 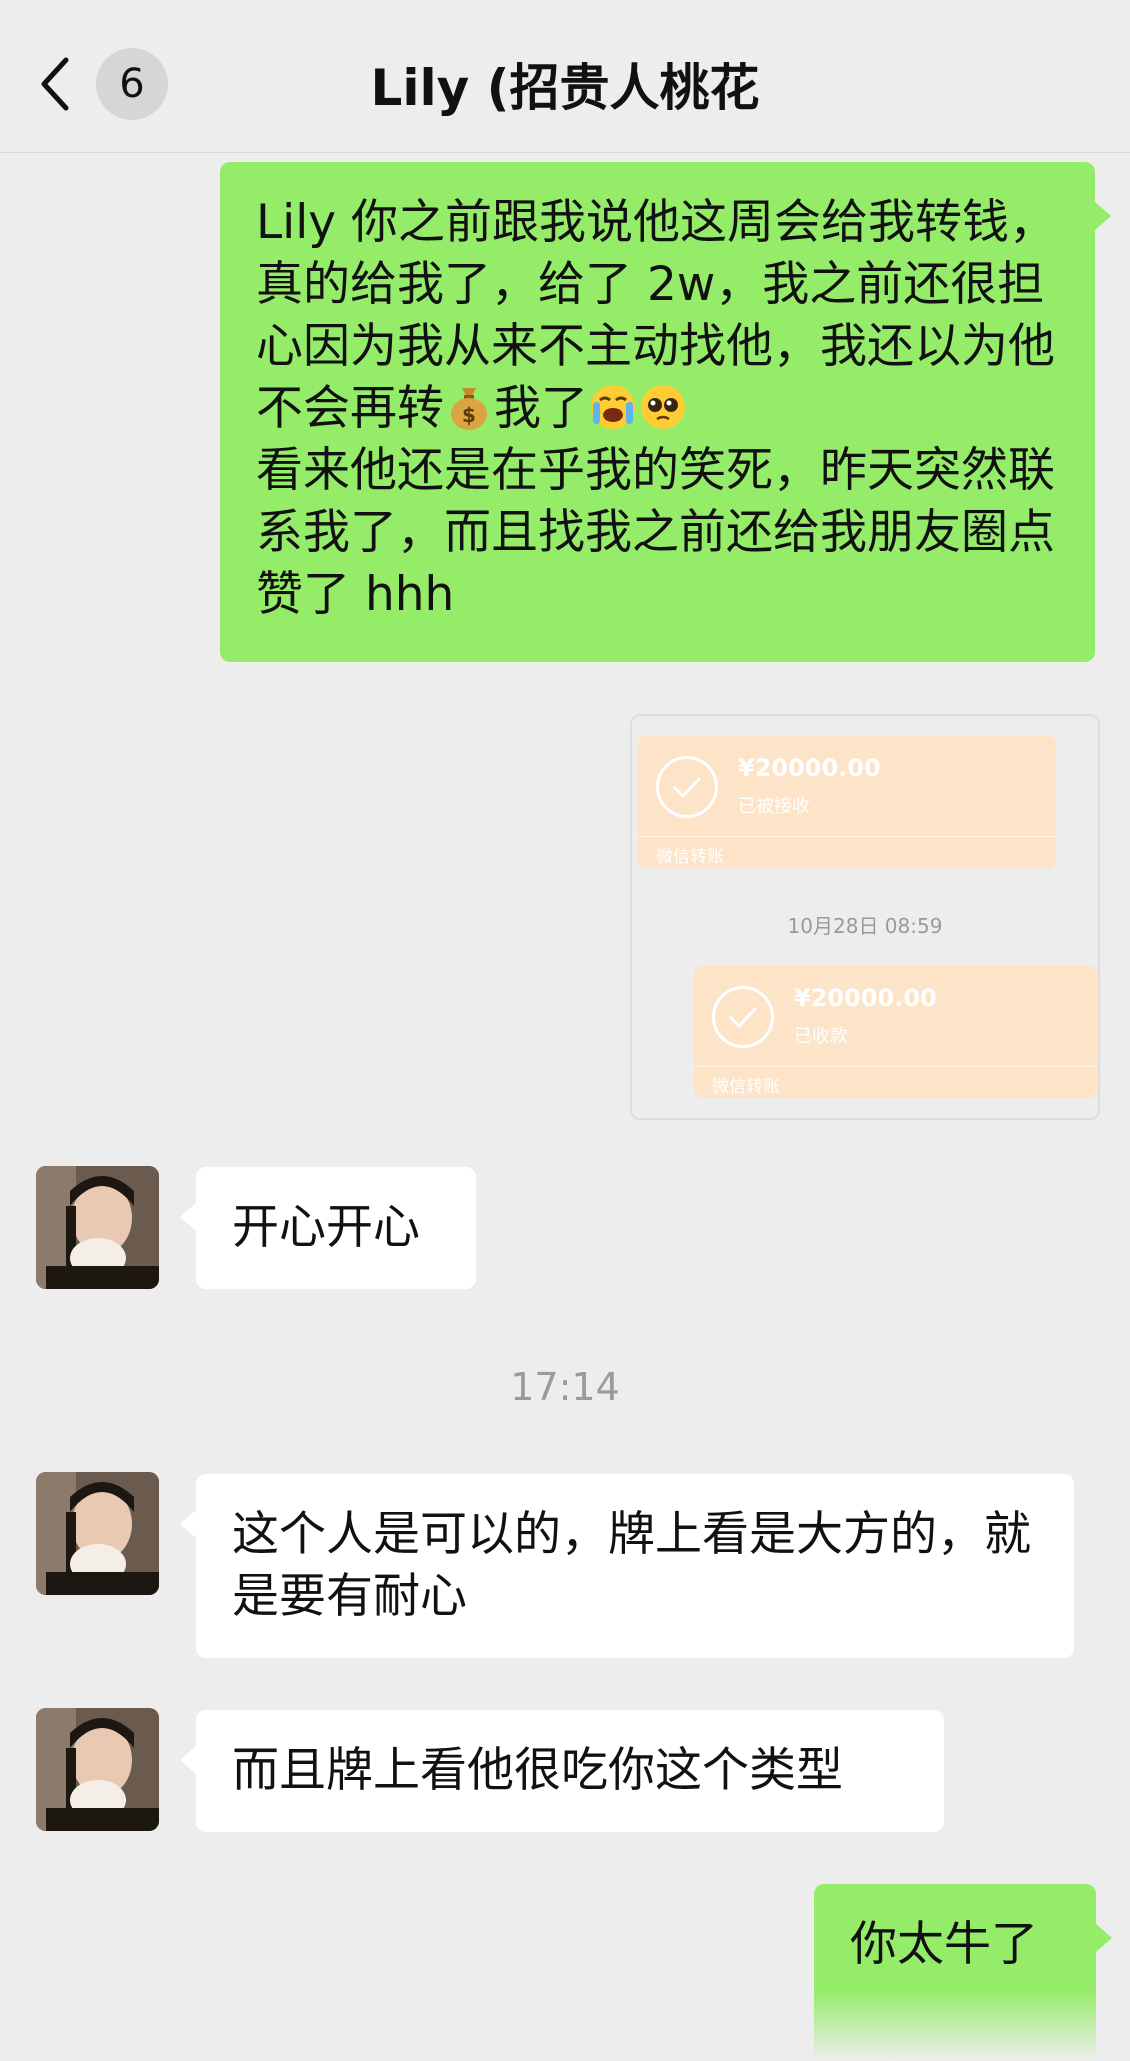 I want to click on message-text: 我了, so click(x=541, y=408).